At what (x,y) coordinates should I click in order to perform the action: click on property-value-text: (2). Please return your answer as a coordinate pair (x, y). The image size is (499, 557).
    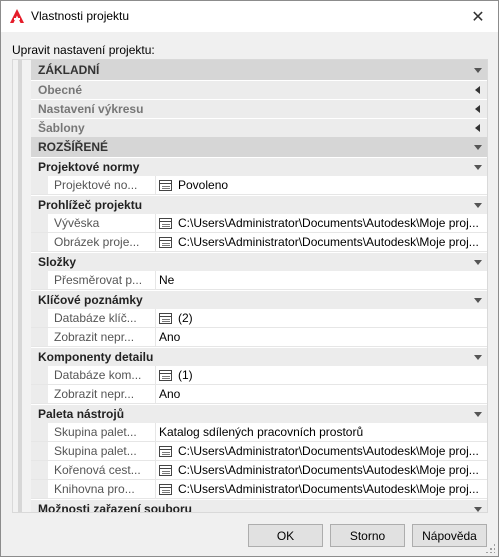
    Looking at the image, I should click on (185, 318).